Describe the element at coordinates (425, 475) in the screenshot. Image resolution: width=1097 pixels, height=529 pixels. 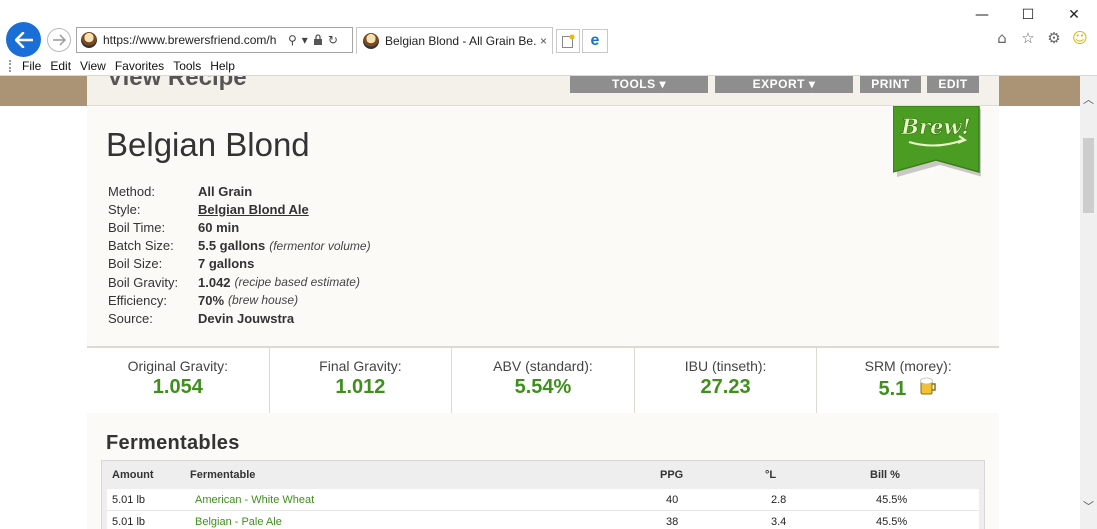
I see `col-header-fermentable: Fermentable` at that location.